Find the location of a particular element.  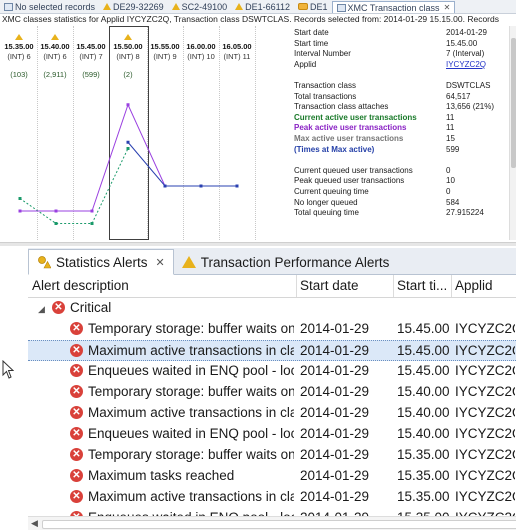

detail-label: Applid is located at coordinates (305, 64).